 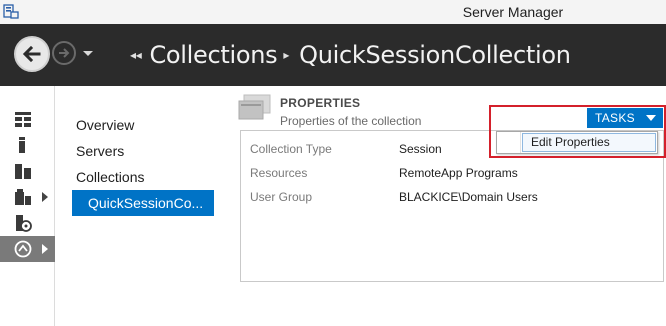 I want to click on local-server-icon, so click(x=22, y=145).